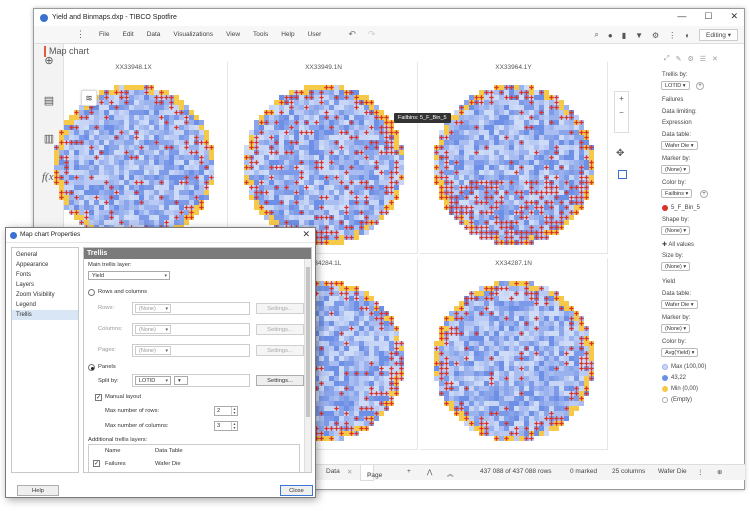 This screenshot has width=750, height=511. Describe the element at coordinates (610, 35) in the screenshot. I see `comments-icon: ●` at that location.